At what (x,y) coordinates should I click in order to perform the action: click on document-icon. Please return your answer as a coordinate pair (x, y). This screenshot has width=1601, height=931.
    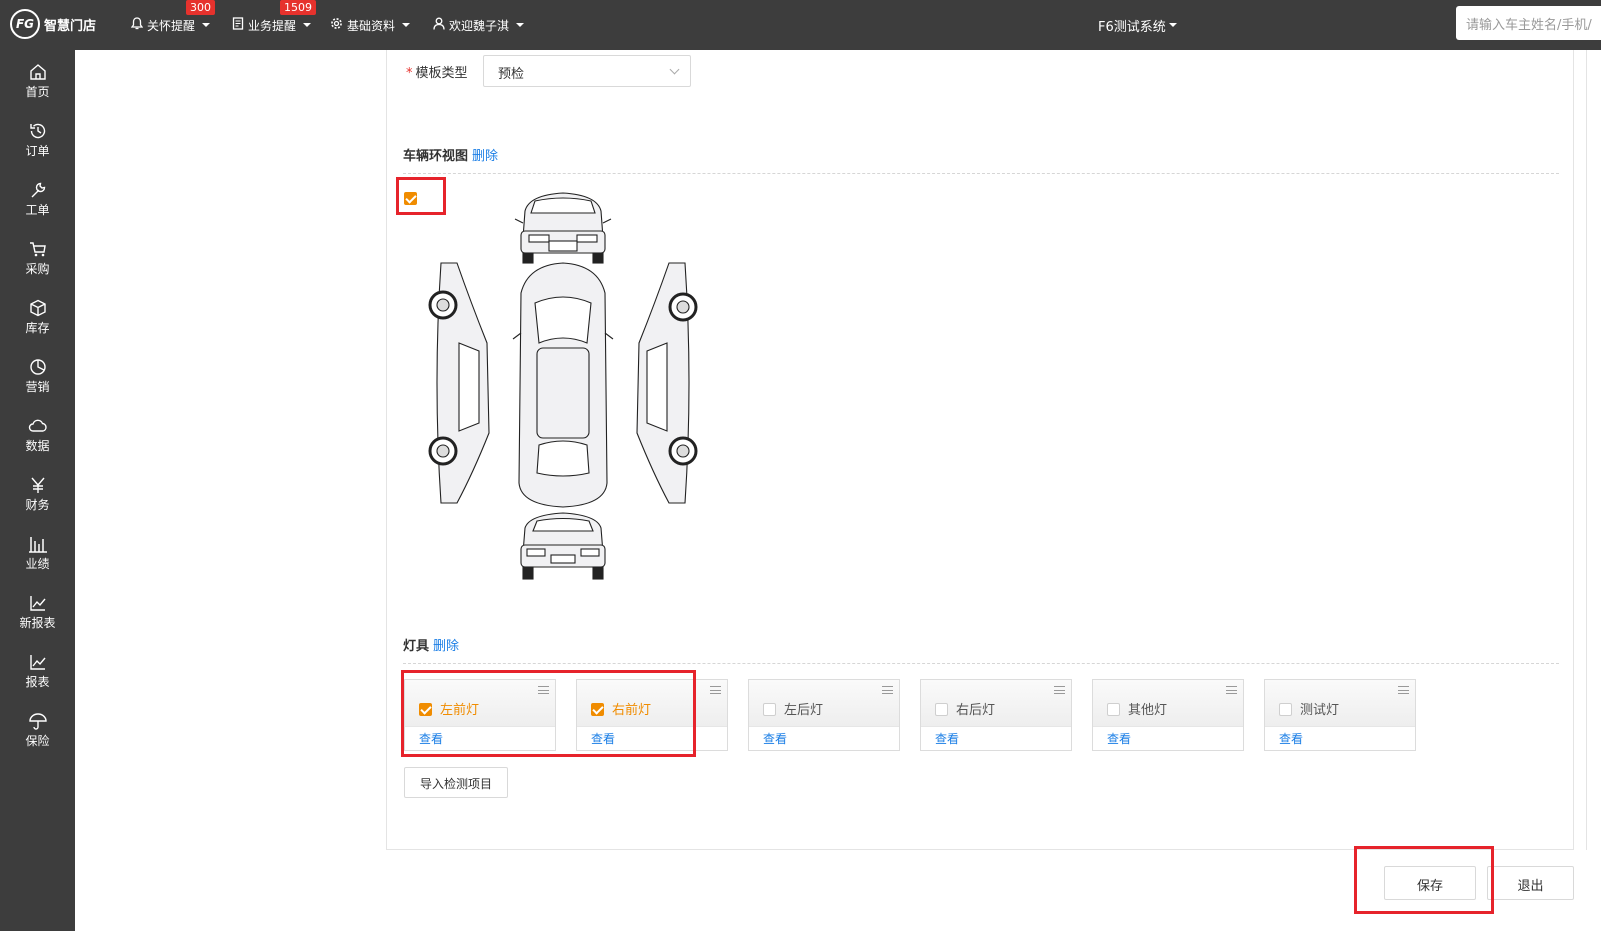
    Looking at the image, I should click on (238, 25).